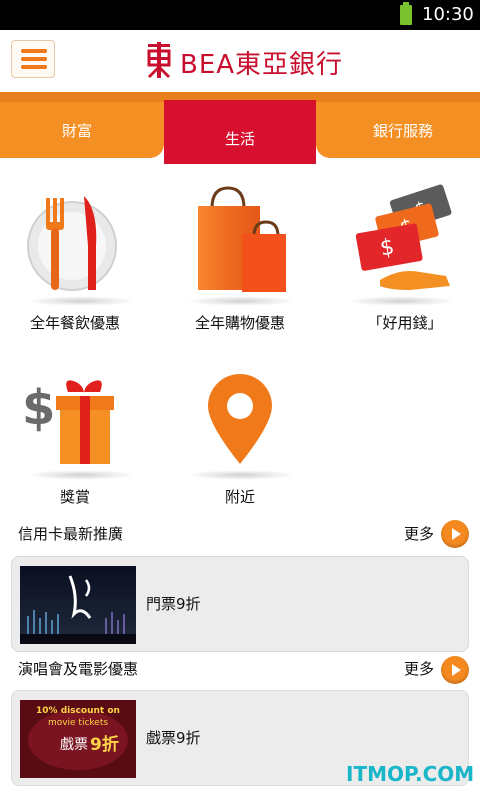 Image resolution: width=480 pixels, height=800 pixels. Describe the element at coordinates (74, 323) in the screenshot. I see `category-label: 全年餐飲優惠` at that location.